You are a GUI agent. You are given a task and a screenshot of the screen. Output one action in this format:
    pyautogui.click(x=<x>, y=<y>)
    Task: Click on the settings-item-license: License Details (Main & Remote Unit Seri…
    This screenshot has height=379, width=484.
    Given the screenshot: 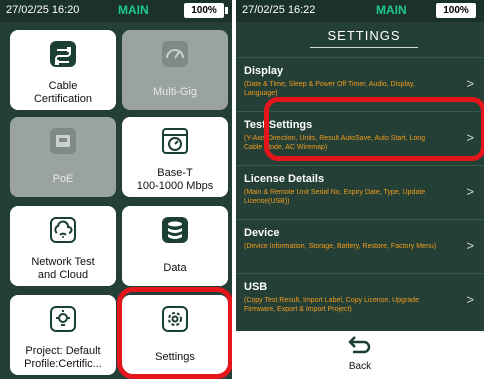 What is the action you would take?
    pyautogui.click(x=360, y=192)
    